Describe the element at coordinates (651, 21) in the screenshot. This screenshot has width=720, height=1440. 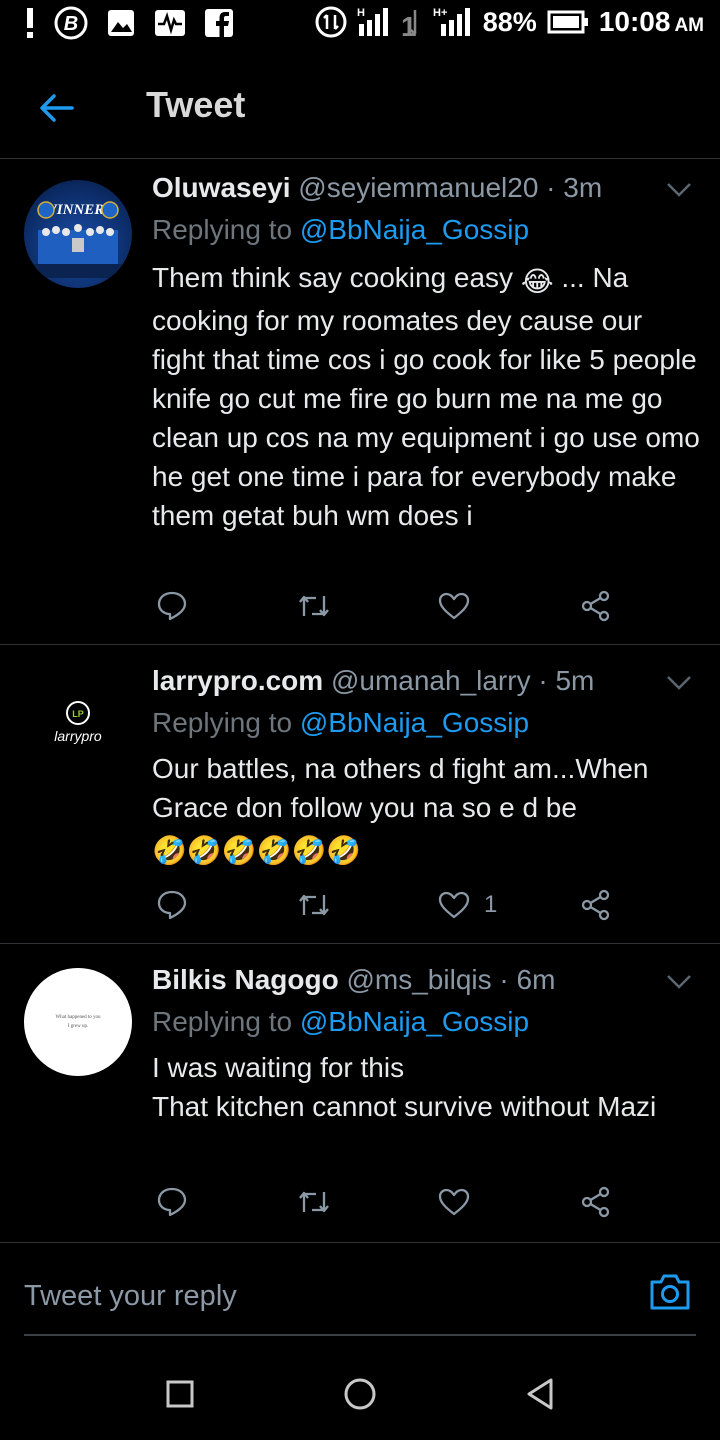
I see `clock: 10:08 AM` at that location.